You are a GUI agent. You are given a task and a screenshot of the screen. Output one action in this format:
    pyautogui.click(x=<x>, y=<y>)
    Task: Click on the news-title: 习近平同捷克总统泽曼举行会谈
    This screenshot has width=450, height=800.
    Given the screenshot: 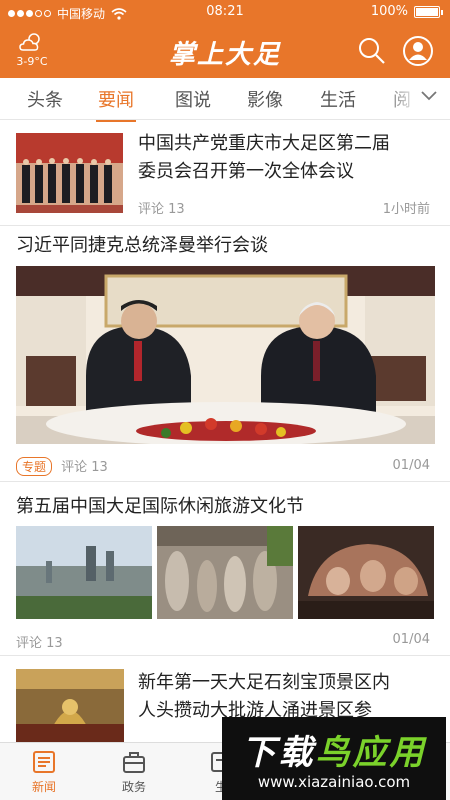 What is the action you would take?
    pyautogui.click(x=142, y=245)
    